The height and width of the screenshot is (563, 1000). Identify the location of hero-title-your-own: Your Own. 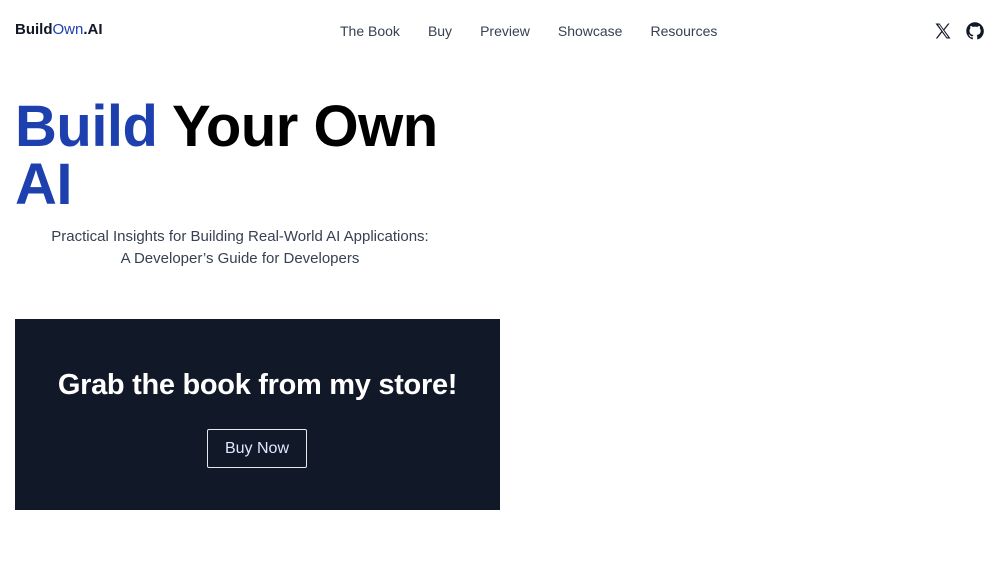
(297, 126).